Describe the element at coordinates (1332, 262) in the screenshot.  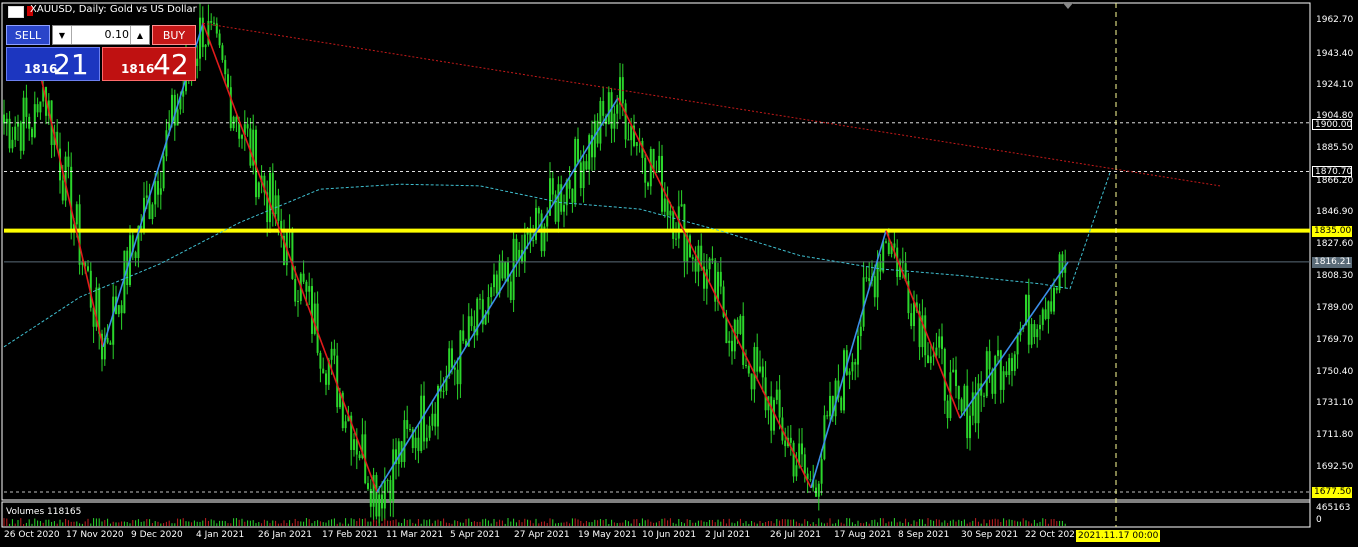
I see `current-price-tag: 1816.21` at that location.